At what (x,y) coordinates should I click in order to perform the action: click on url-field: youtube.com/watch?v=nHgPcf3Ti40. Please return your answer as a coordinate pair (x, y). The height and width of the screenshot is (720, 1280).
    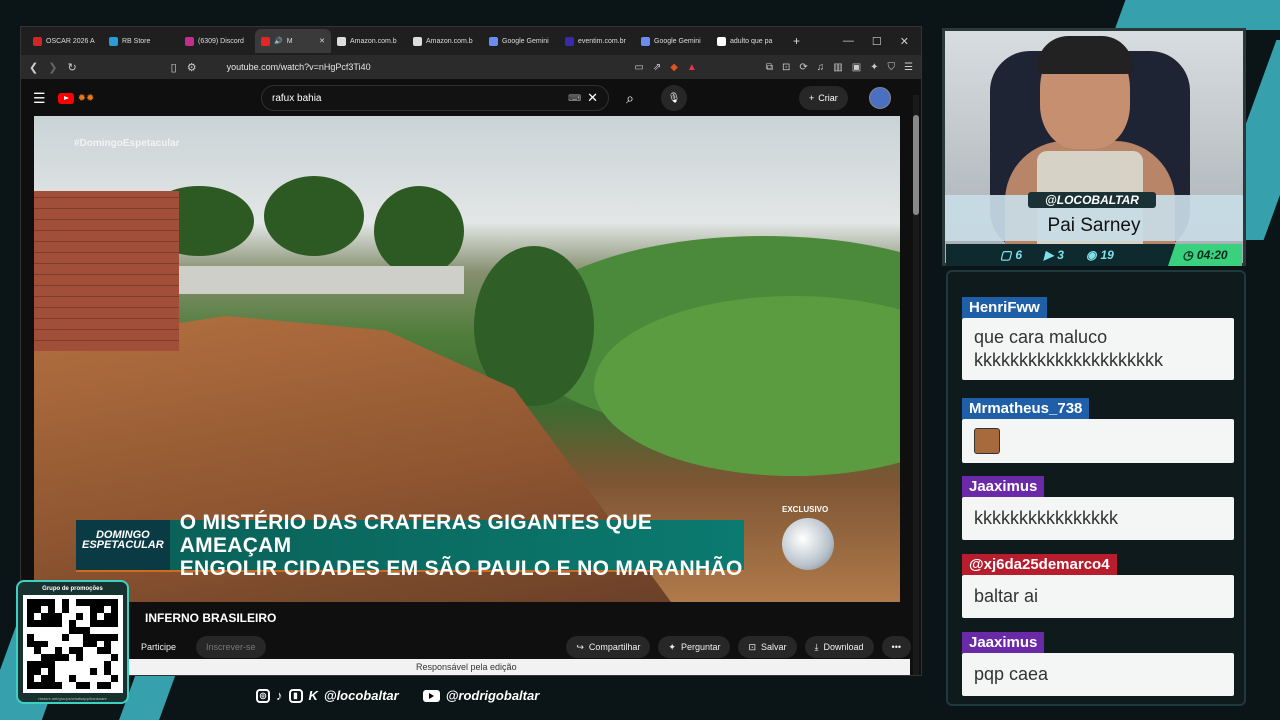
    Looking at the image, I should click on (299, 67).